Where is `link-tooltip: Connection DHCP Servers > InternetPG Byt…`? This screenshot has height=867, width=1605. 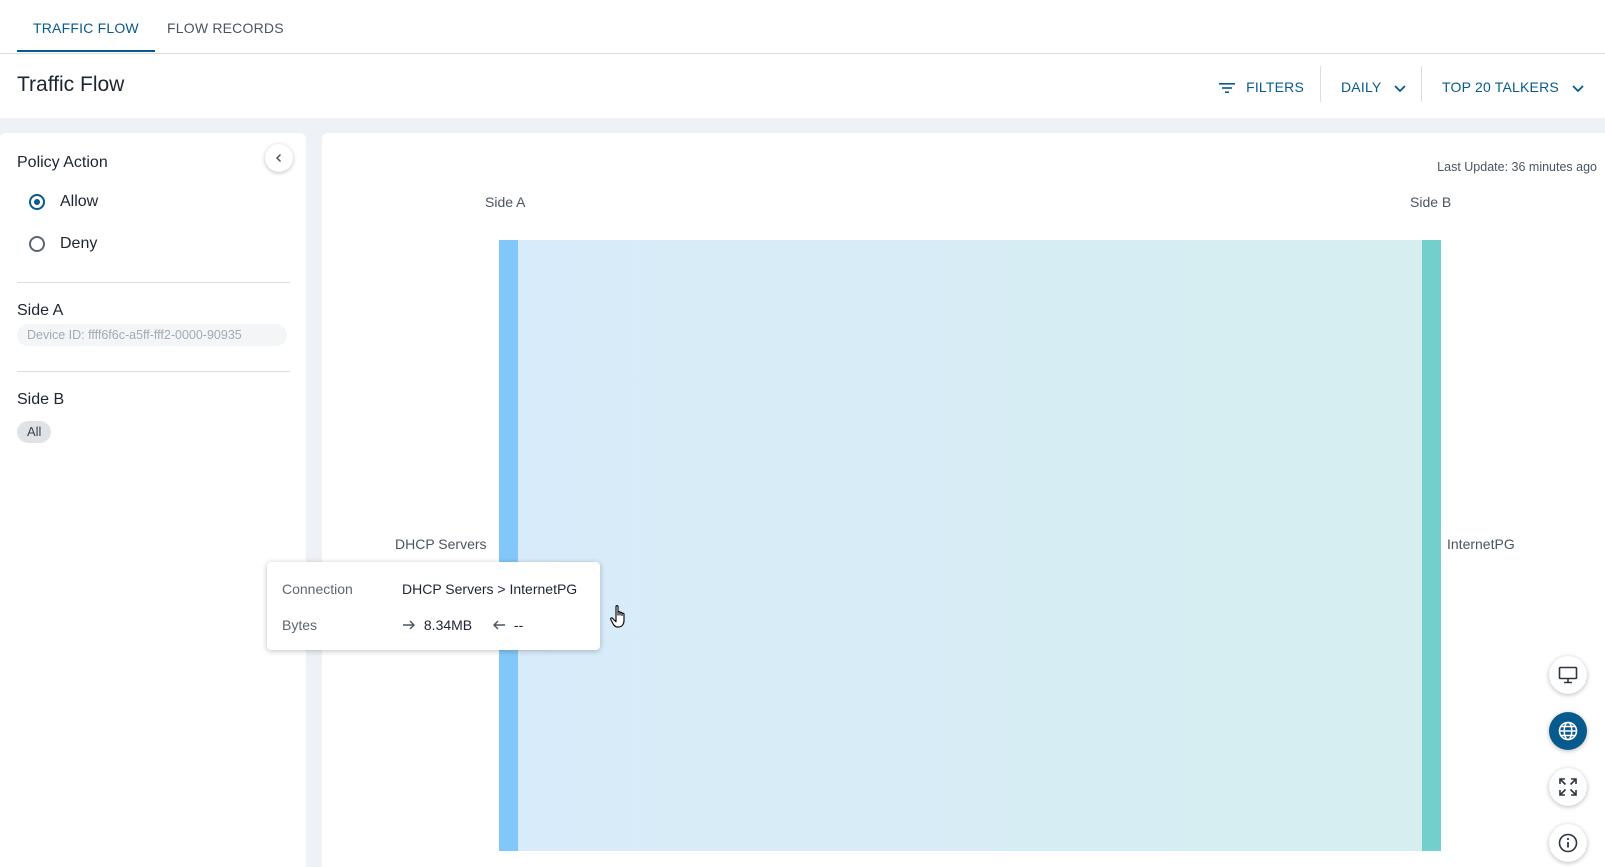
link-tooltip: Connection DHCP Servers > InternetPG Byt… is located at coordinates (433, 606).